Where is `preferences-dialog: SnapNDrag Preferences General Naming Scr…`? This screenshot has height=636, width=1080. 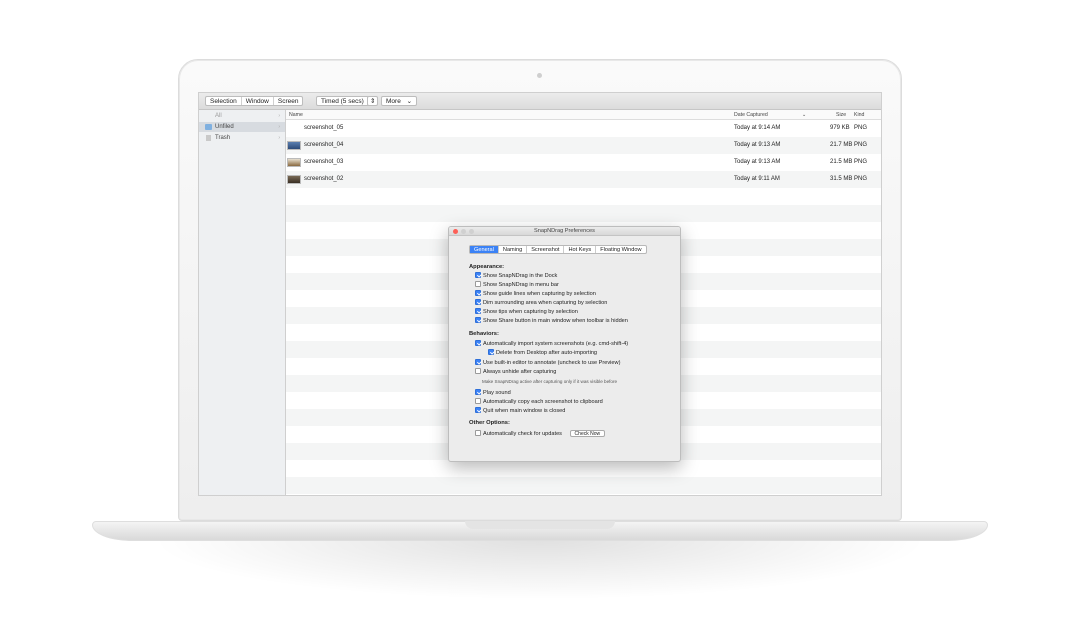
preferences-dialog: SnapNDrag Preferences General Naming Scr… is located at coordinates (564, 344).